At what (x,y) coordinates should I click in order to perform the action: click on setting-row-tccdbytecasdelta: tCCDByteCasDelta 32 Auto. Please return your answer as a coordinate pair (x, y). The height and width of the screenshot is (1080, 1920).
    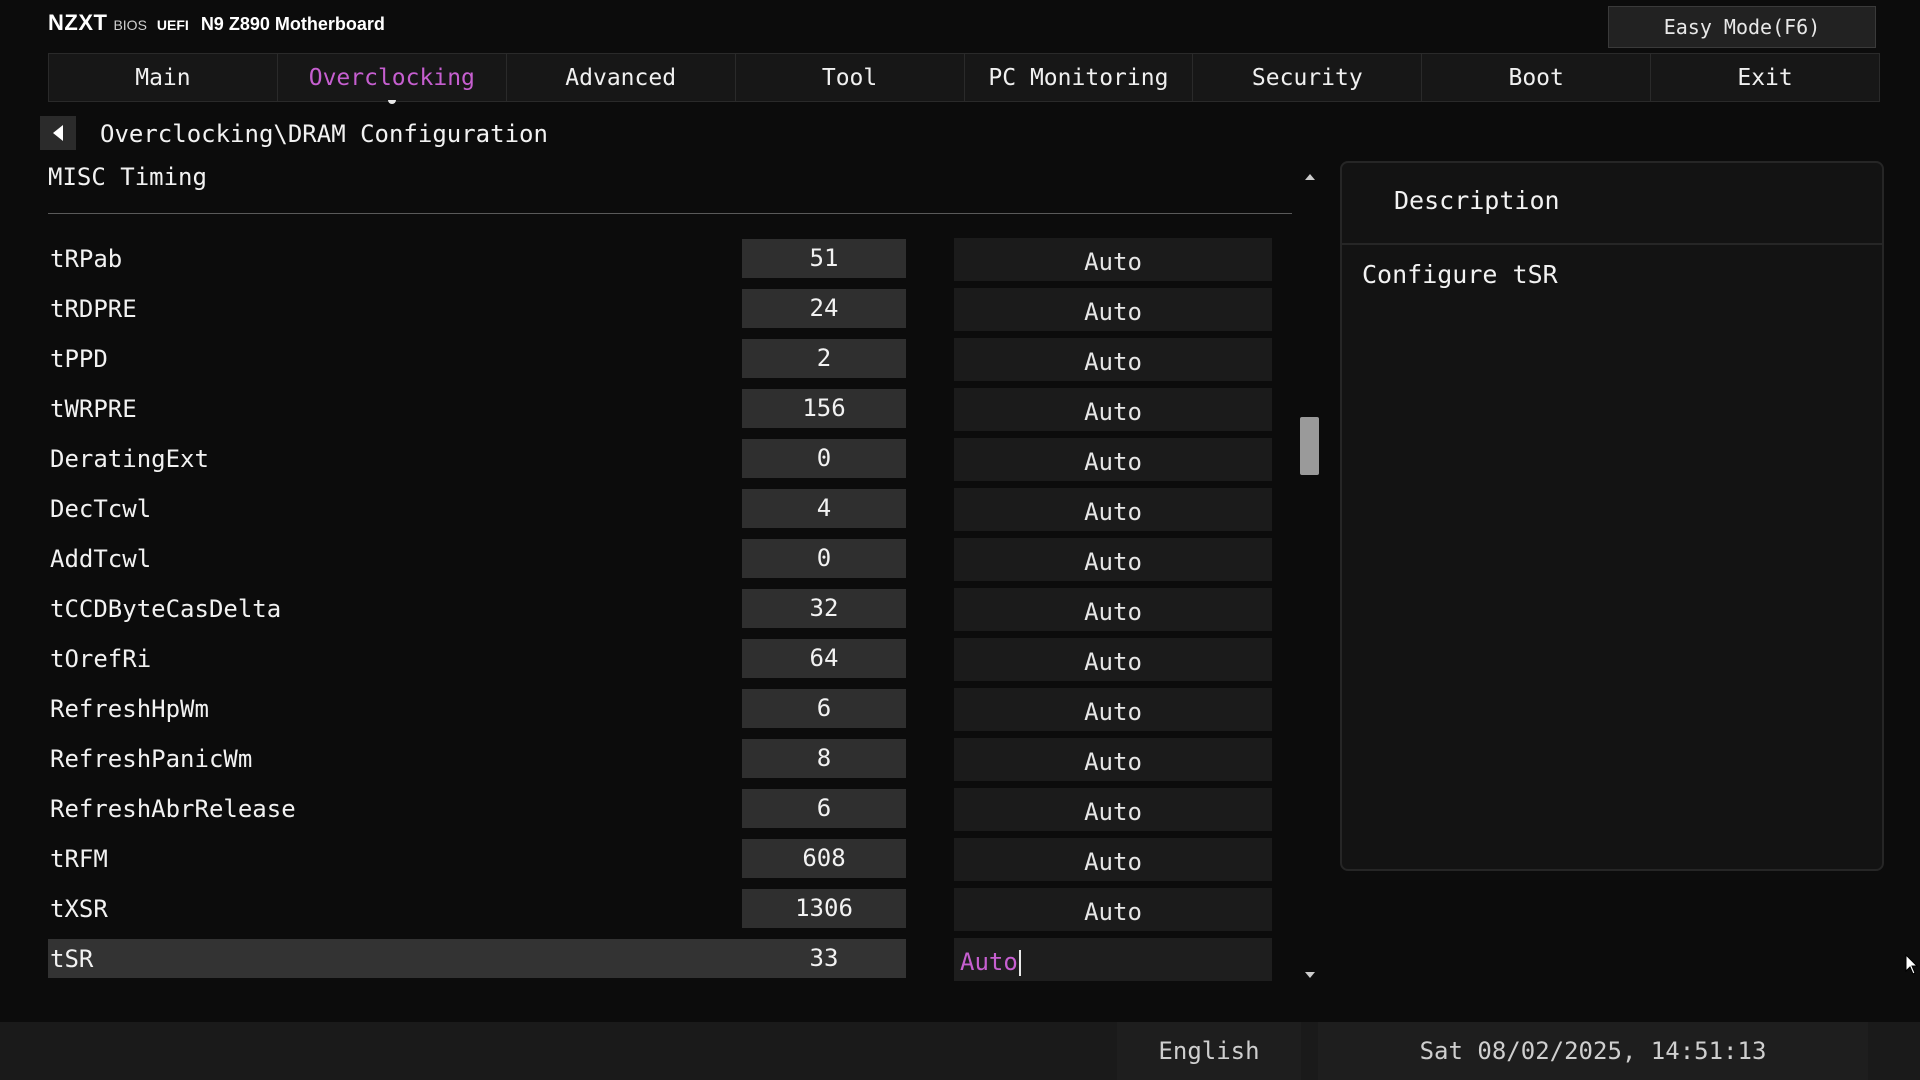
    Looking at the image, I should click on (660, 613).